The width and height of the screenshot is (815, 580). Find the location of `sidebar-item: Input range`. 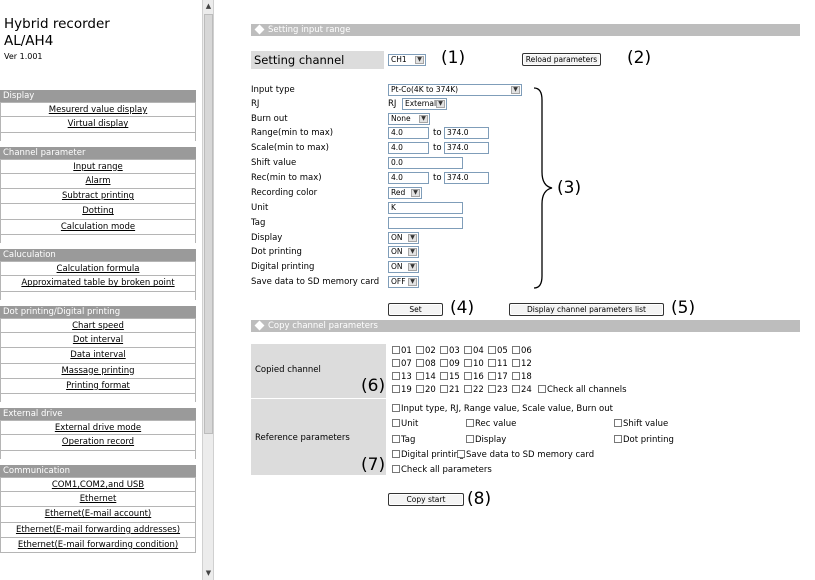

sidebar-item: Input range is located at coordinates (98, 166).